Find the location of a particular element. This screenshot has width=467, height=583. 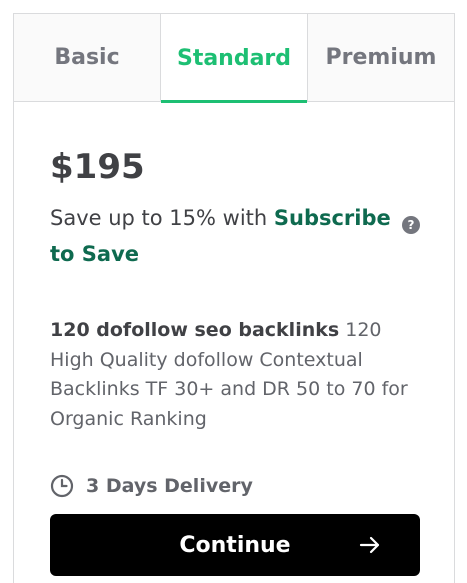

arrow-right-icon is located at coordinates (369, 545).